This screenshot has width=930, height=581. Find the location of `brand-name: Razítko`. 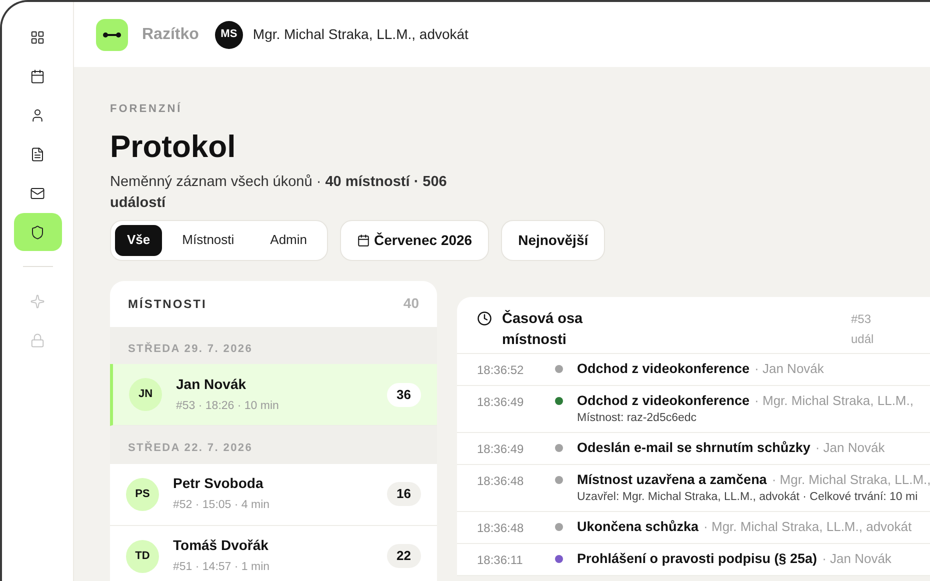

brand-name: Razítko is located at coordinates (170, 34).